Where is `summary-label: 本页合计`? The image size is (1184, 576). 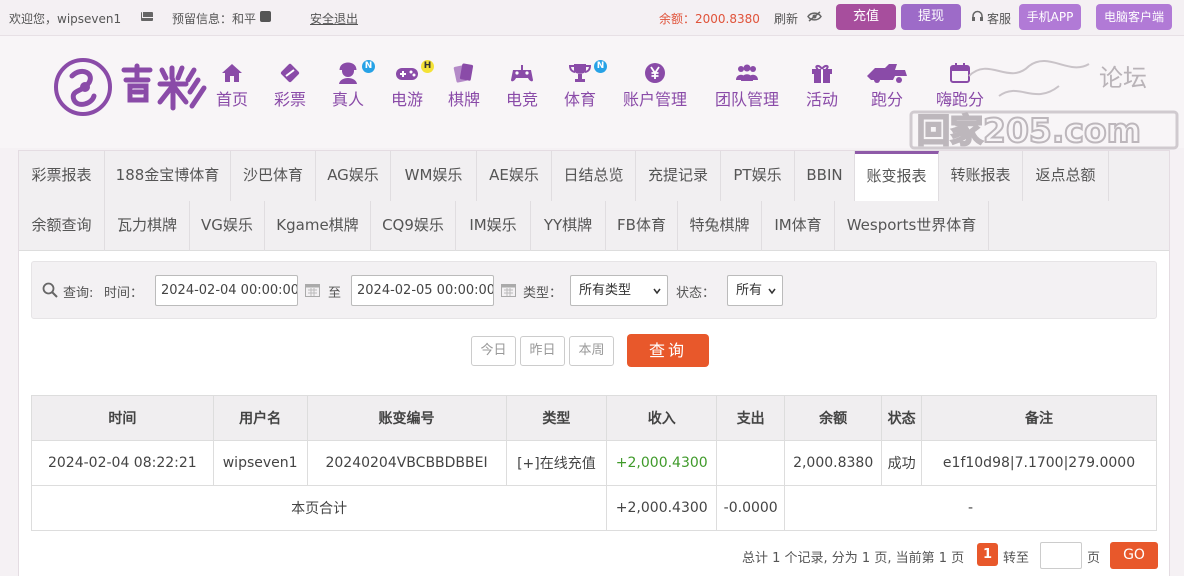 summary-label: 本页合计 is located at coordinates (319, 508).